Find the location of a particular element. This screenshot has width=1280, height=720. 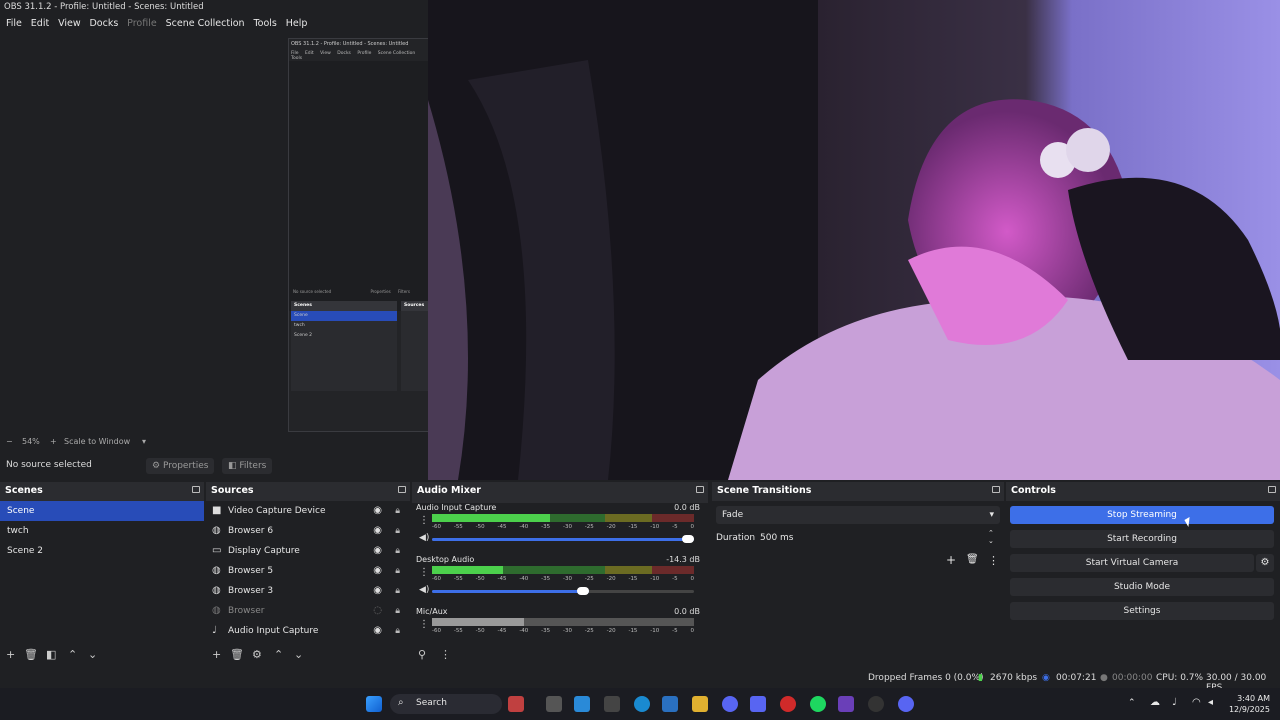

zoom-in-button: + is located at coordinates (53, 441).